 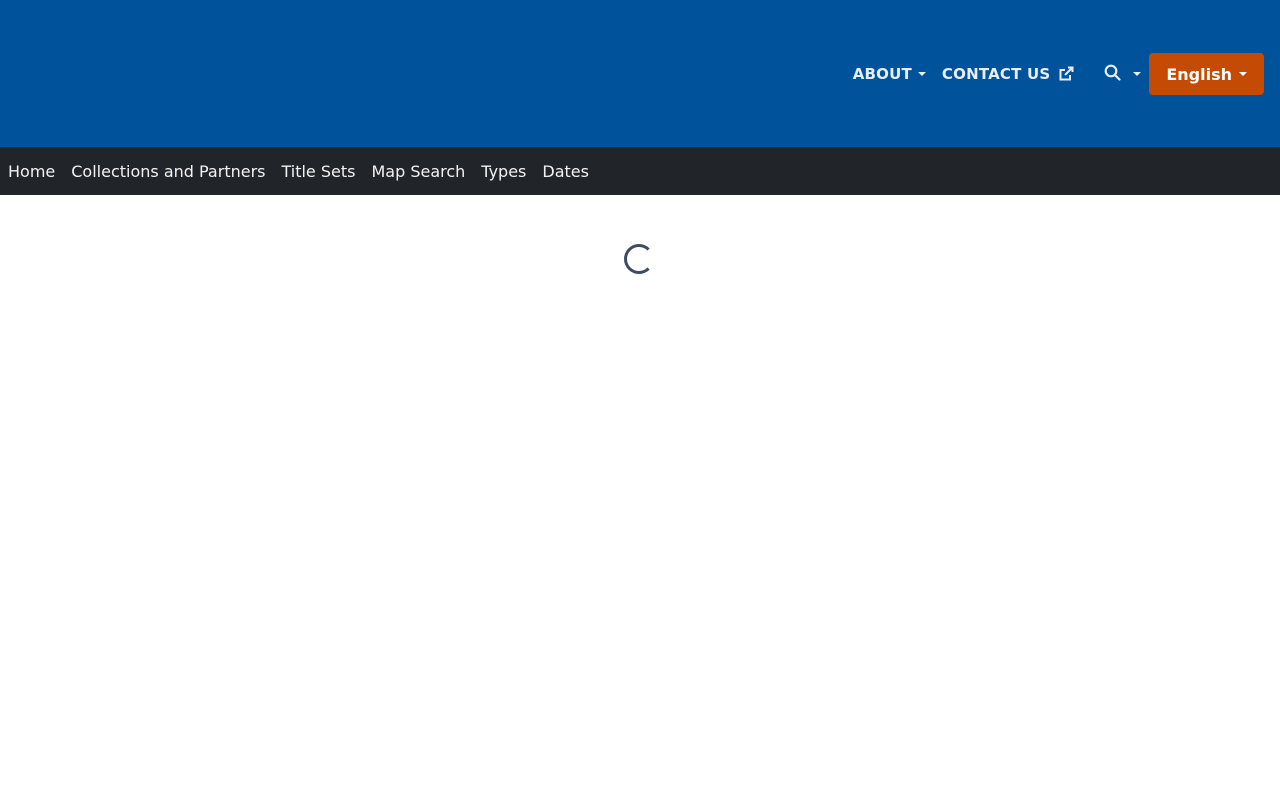 What do you see at coordinates (882, 74) in the screenshot?
I see `about-label: ABOUT` at bounding box center [882, 74].